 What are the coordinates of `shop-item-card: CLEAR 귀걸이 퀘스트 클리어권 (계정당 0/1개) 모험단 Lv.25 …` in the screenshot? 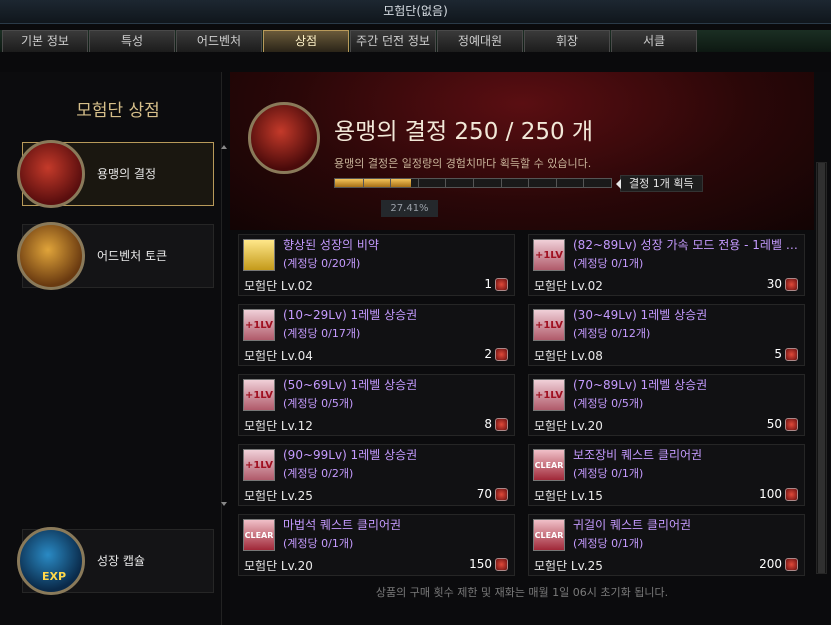 It's located at (666, 545).